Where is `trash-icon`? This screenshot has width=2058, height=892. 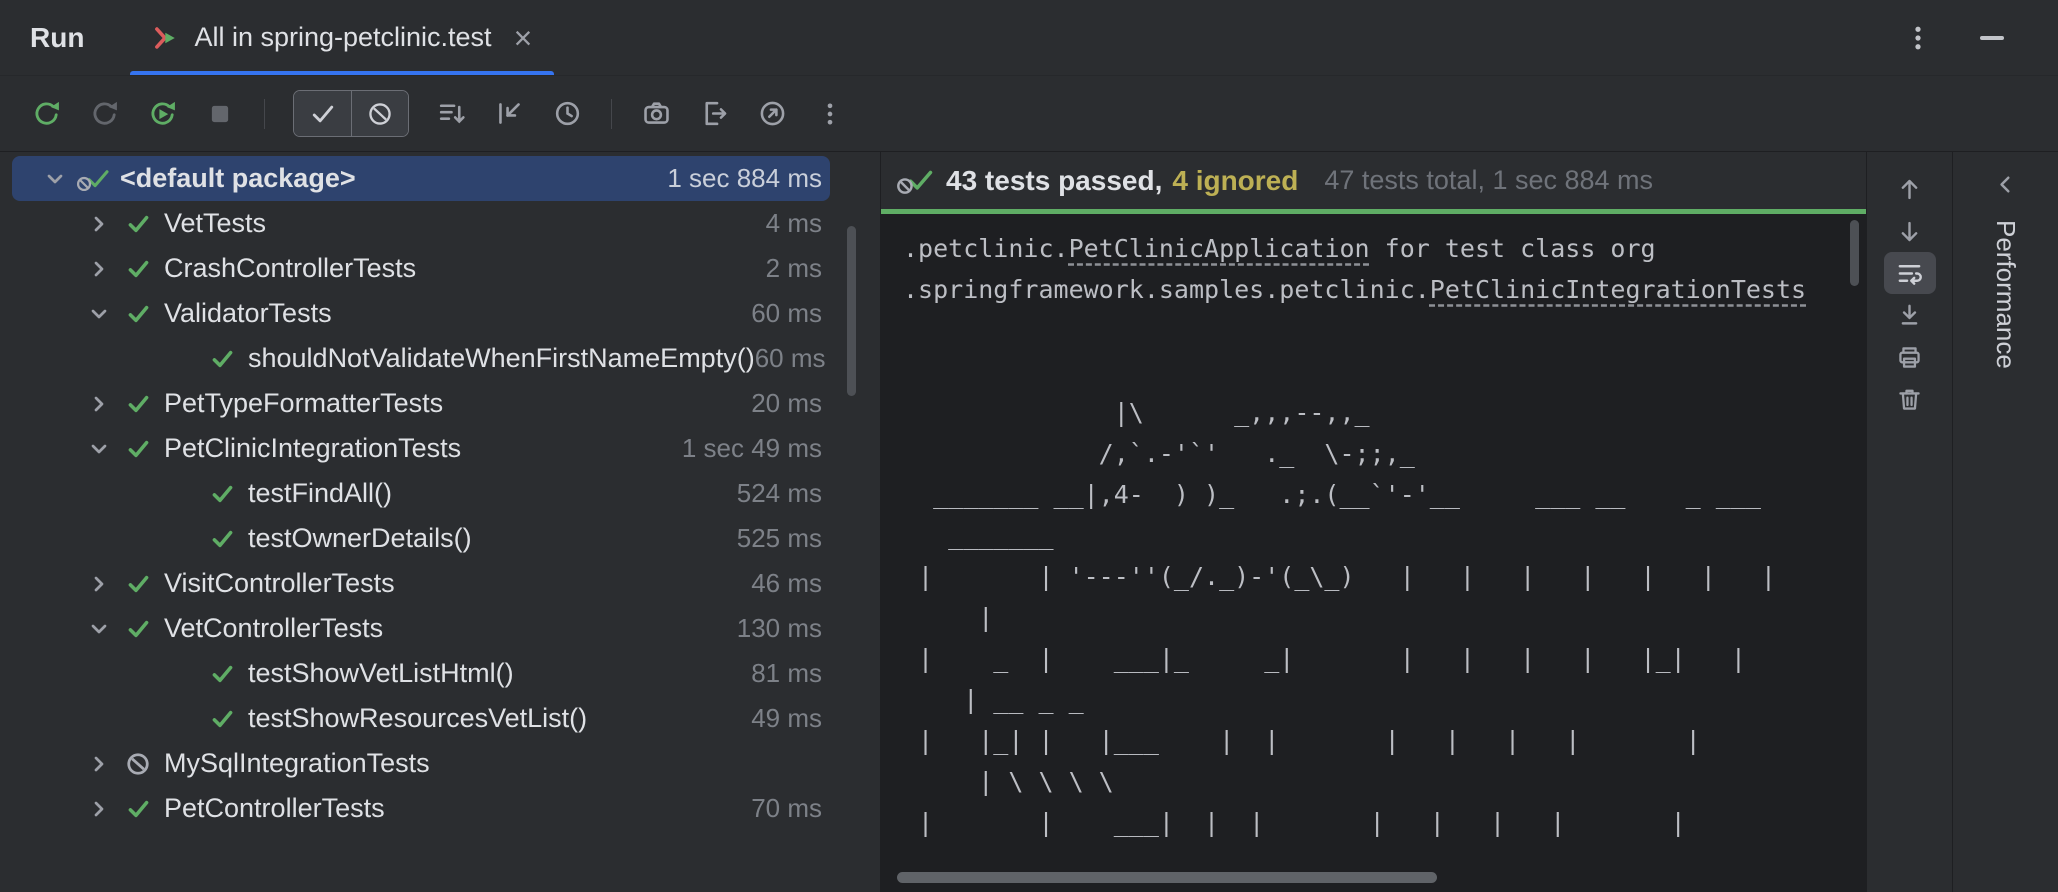 trash-icon is located at coordinates (1909, 399).